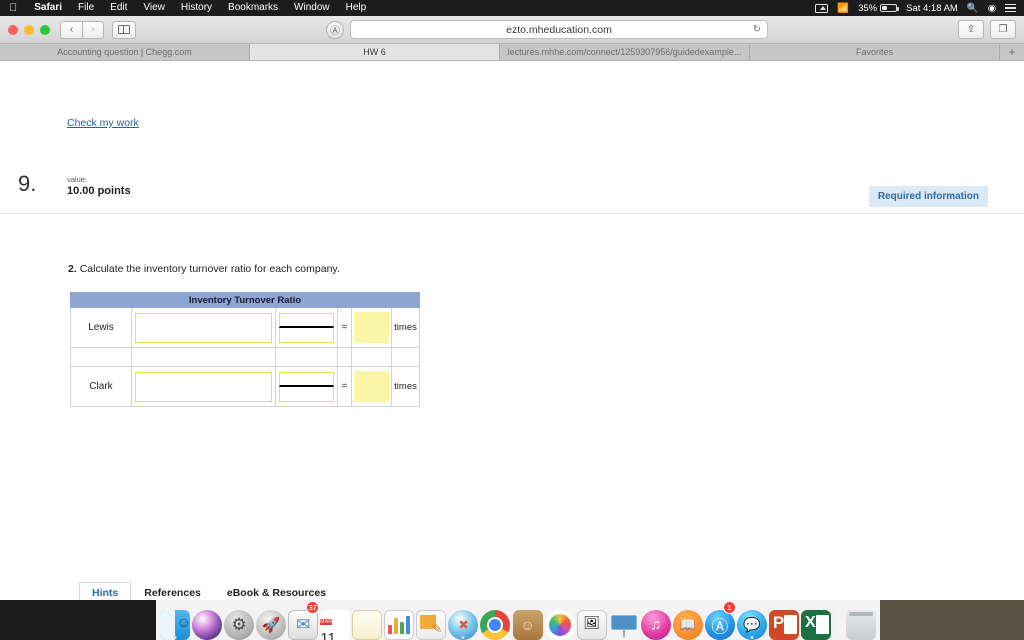 The height and width of the screenshot is (640, 1024). I want to click on maximize-button, so click(45, 29).